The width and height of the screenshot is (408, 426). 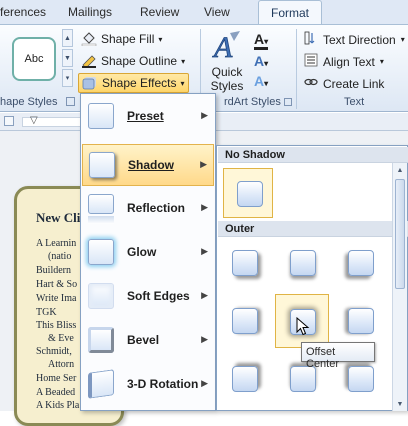 I want to click on menu-item-label: Preset, so click(x=145, y=116).